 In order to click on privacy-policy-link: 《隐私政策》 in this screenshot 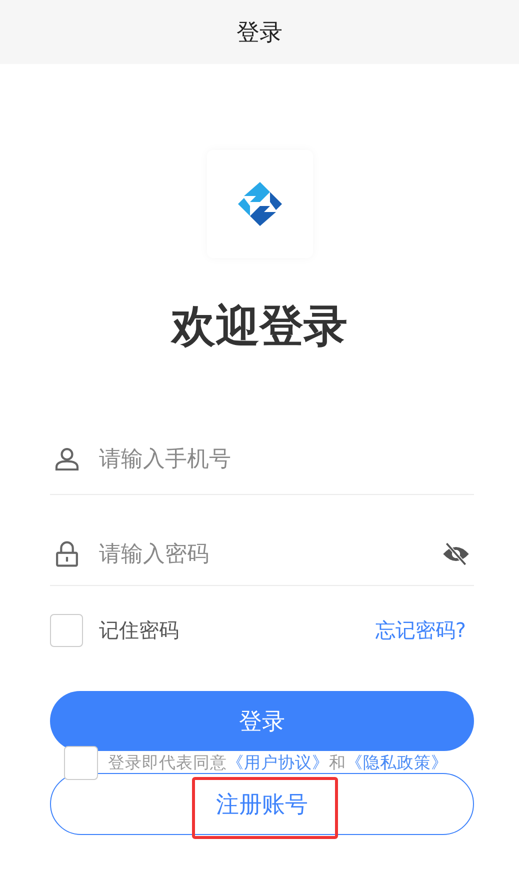, I will do `click(397, 762)`.